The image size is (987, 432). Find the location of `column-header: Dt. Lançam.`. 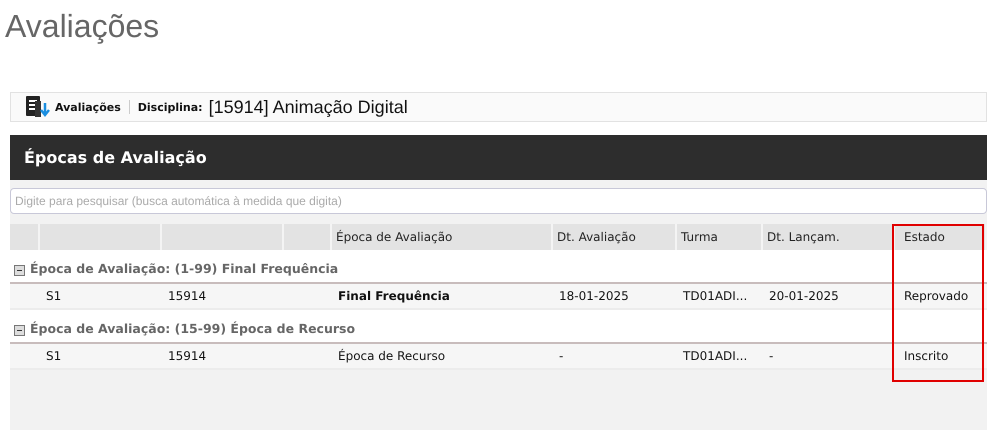

column-header: Dt. Lançam. is located at coordinates (829, 237).